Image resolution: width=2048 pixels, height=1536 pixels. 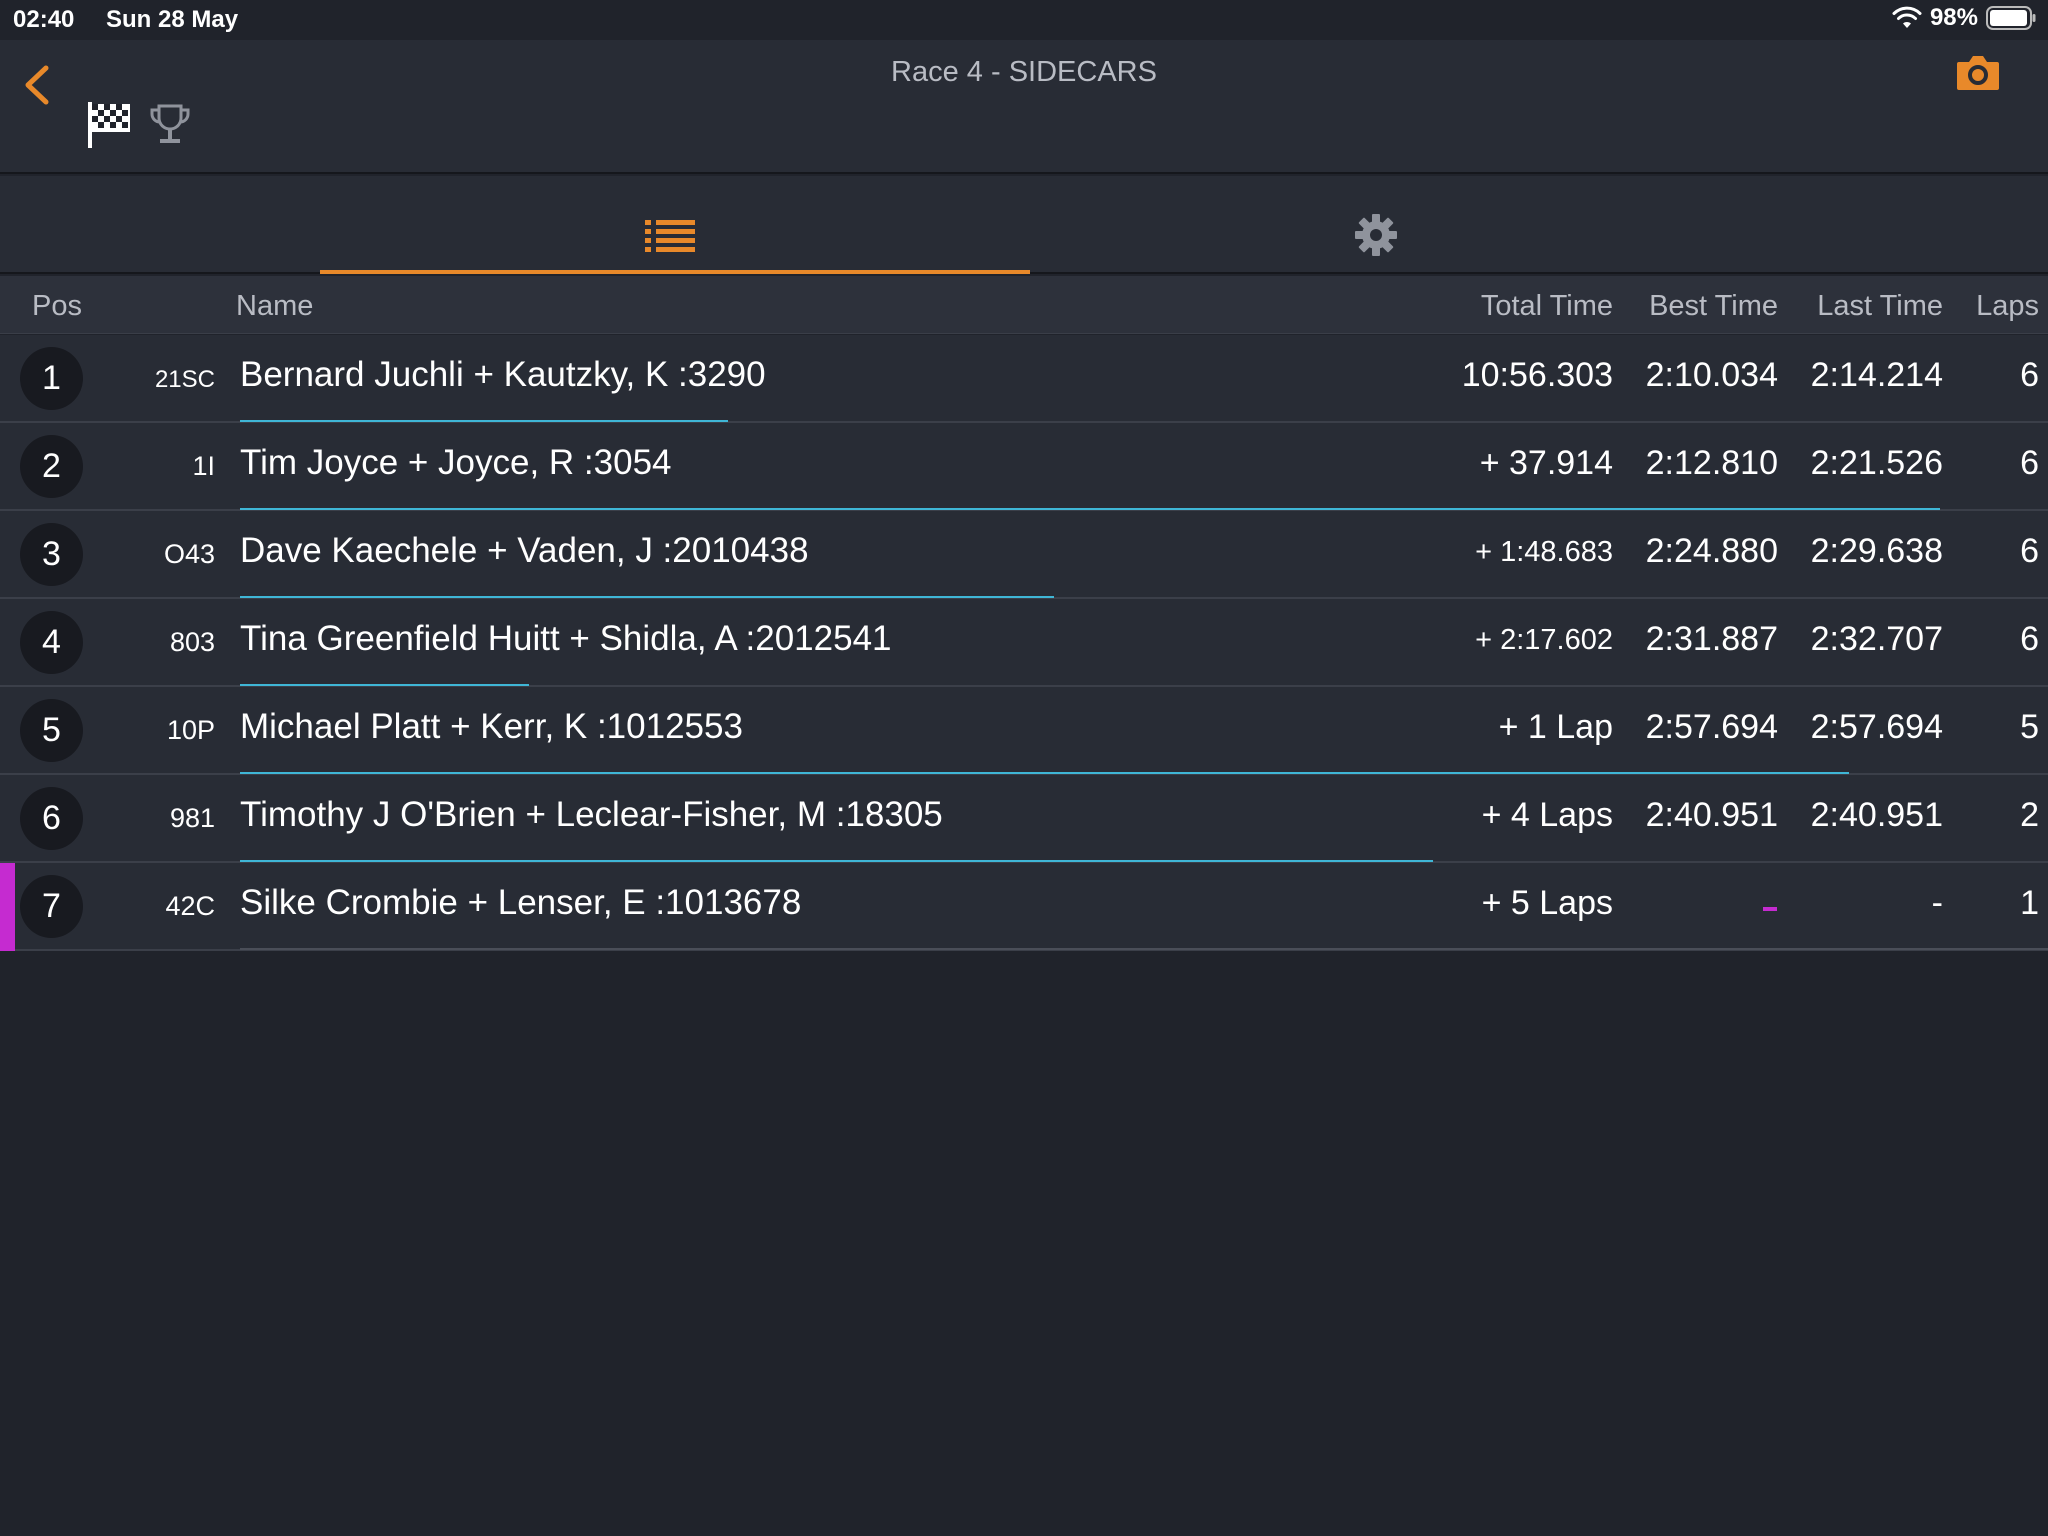 What do you see at coordinates (1876, 727) in the screenshot?
I see `last-time: 2:57.694` at bounding box center [1876, 727].